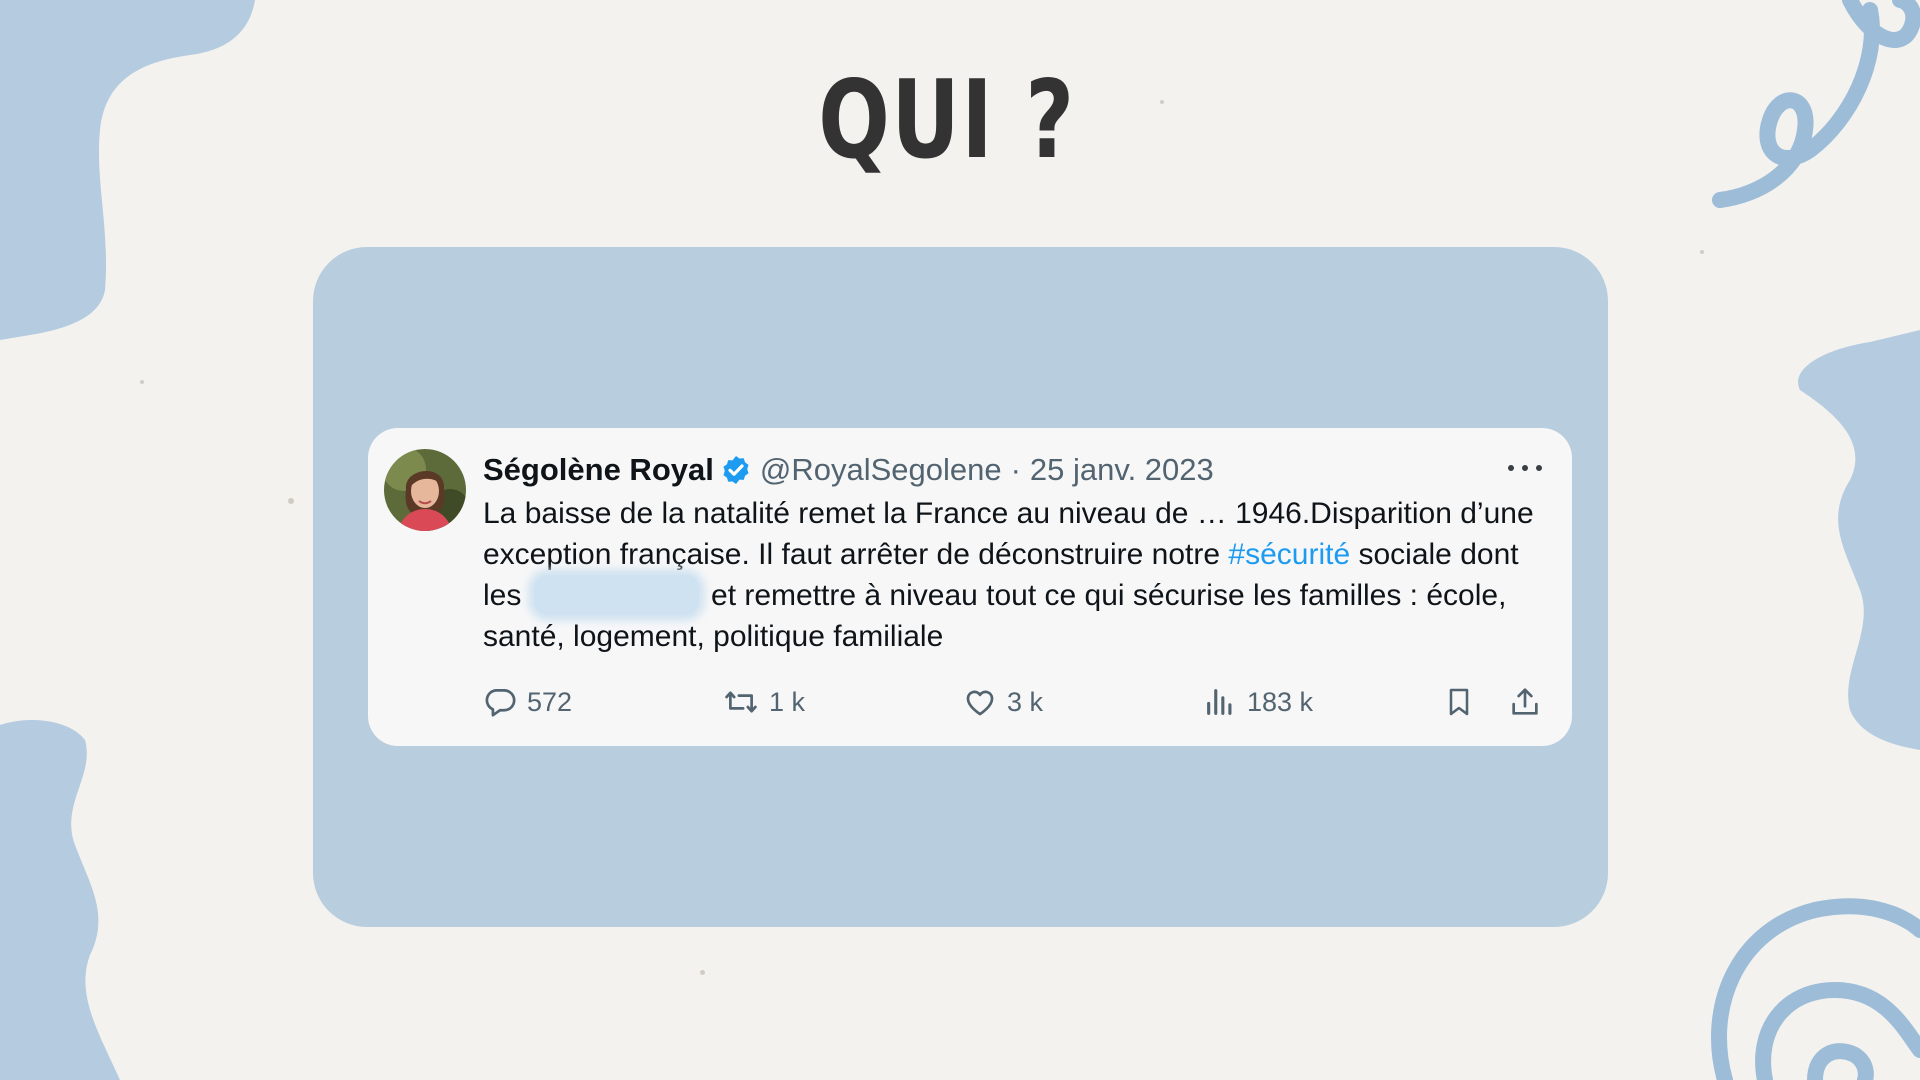 The image size is (1920, 1080). What do you see at coordinates (1525, 701) in the screenshot?
I see `share-icon` at bounding box center [1525, 701].